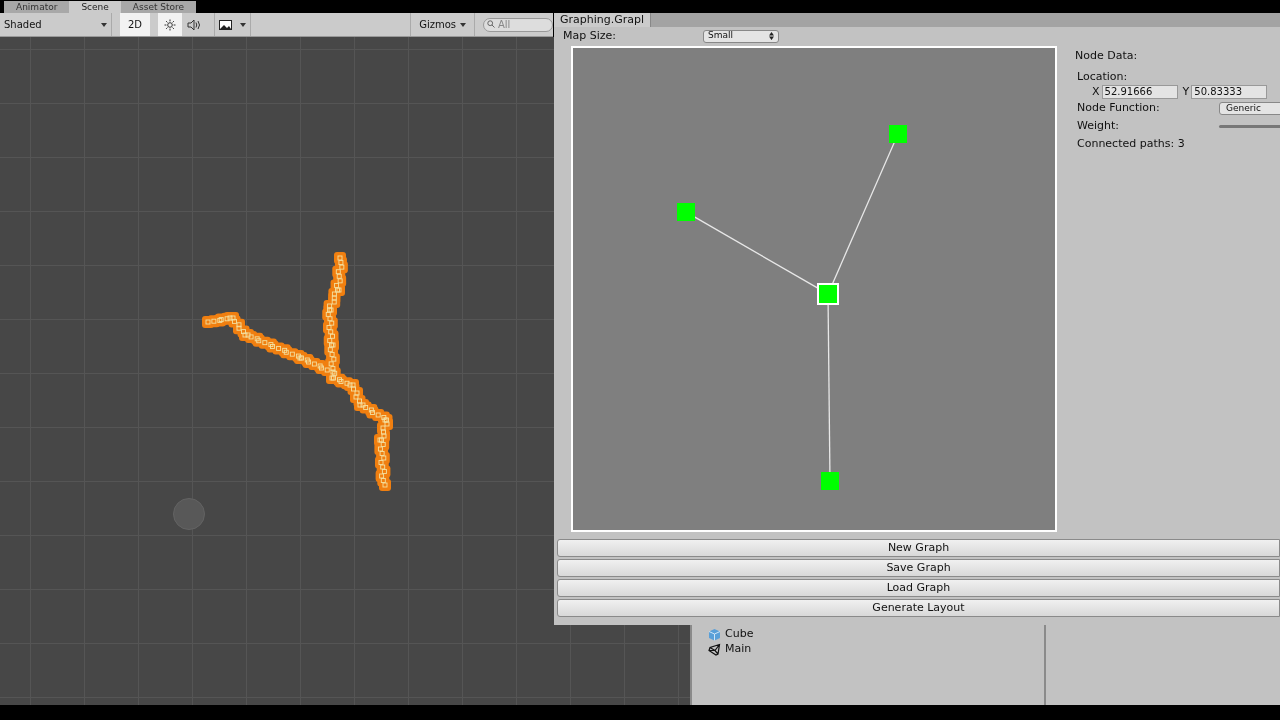 This screenshot has width=1280, height=720. I want to click on search-icon, so click(491, 24).